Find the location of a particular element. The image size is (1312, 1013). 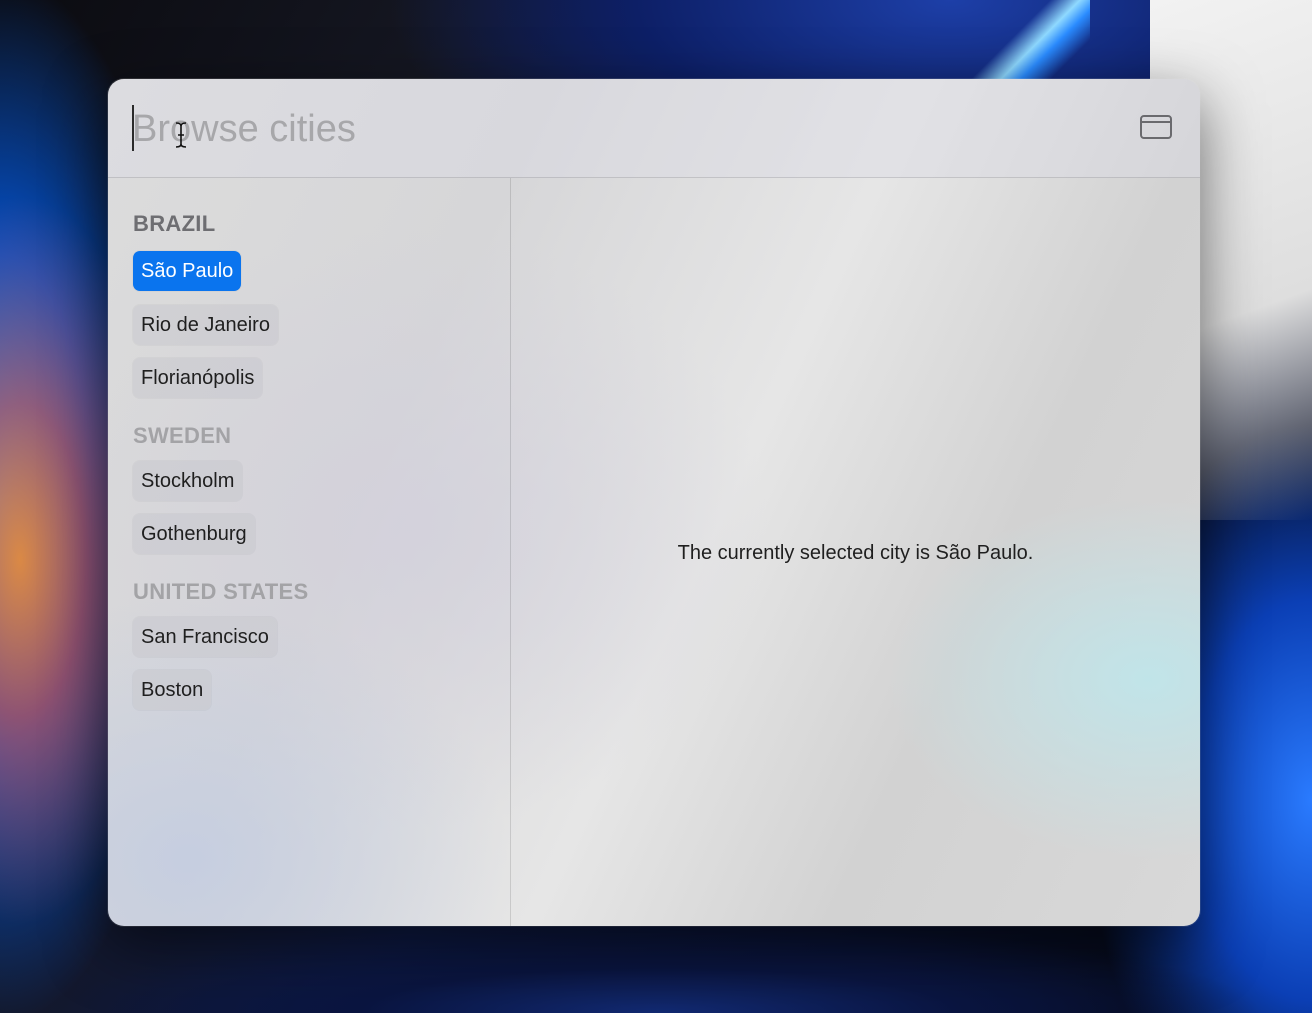

section-title-brazil: BRAZIL is located at coordinates (174, 223).